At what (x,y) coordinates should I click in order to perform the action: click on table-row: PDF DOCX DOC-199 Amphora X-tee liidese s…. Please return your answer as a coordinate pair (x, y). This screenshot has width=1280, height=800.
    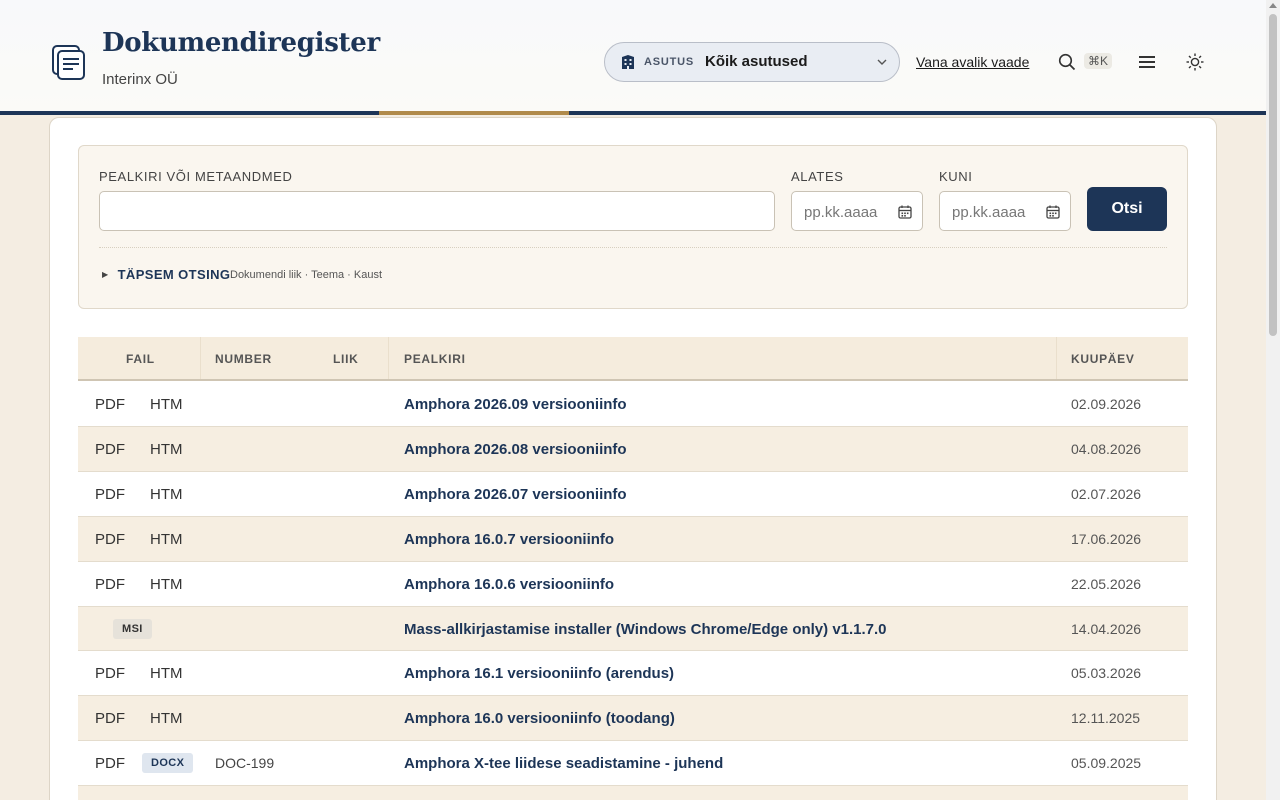
    Looking at the image, I should click on (633, 763).